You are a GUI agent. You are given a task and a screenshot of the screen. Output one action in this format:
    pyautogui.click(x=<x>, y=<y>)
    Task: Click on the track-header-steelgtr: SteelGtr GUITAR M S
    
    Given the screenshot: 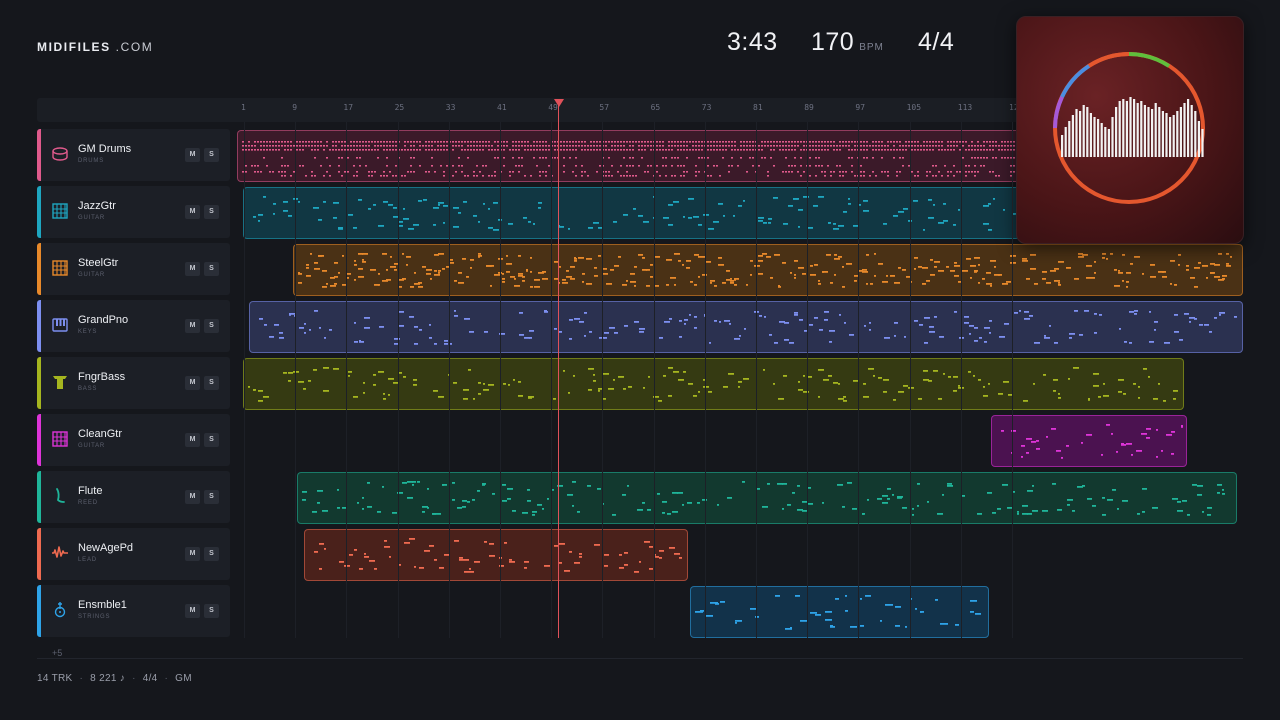 What is the action you would take?
    pyautogui.click(x=133, y=269)
    